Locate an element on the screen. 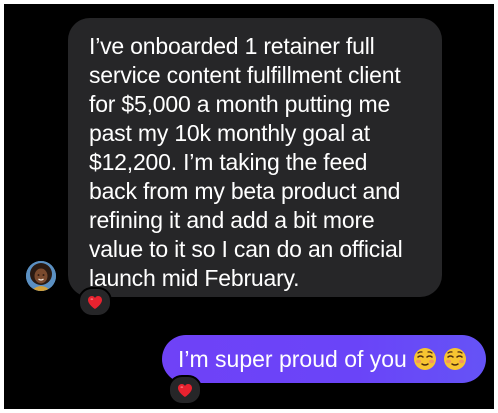  outgoing-message-bubble: I’m super proud of you is located at coordinates (324, 359).